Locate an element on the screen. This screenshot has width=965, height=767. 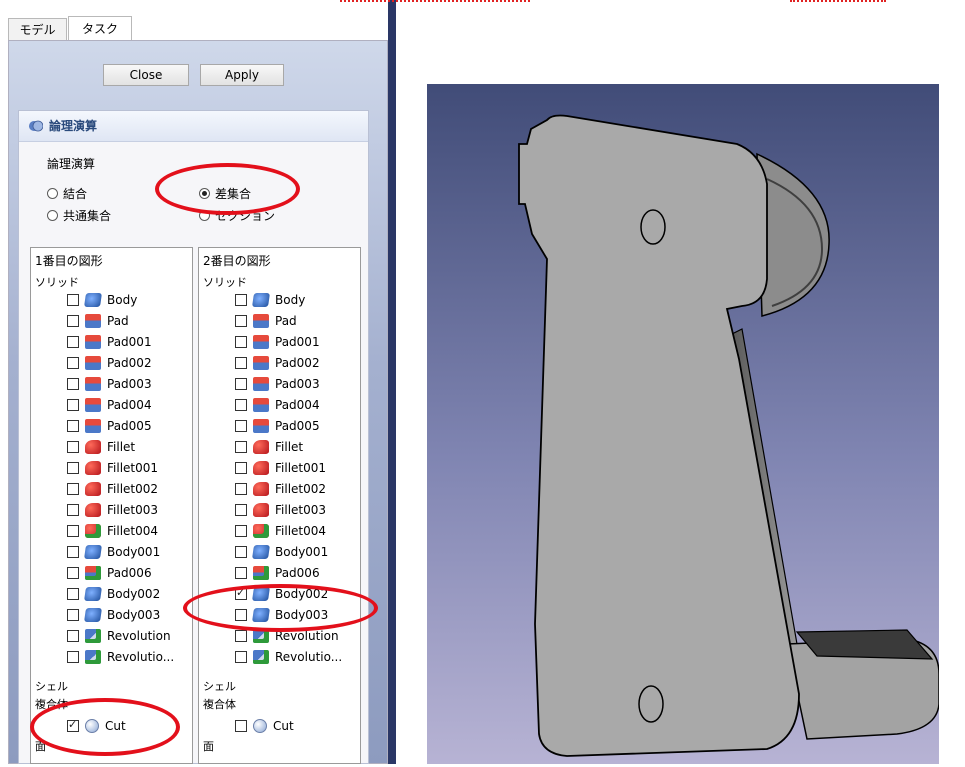
radio-union: 結合 is located at coordinates (67, 193).